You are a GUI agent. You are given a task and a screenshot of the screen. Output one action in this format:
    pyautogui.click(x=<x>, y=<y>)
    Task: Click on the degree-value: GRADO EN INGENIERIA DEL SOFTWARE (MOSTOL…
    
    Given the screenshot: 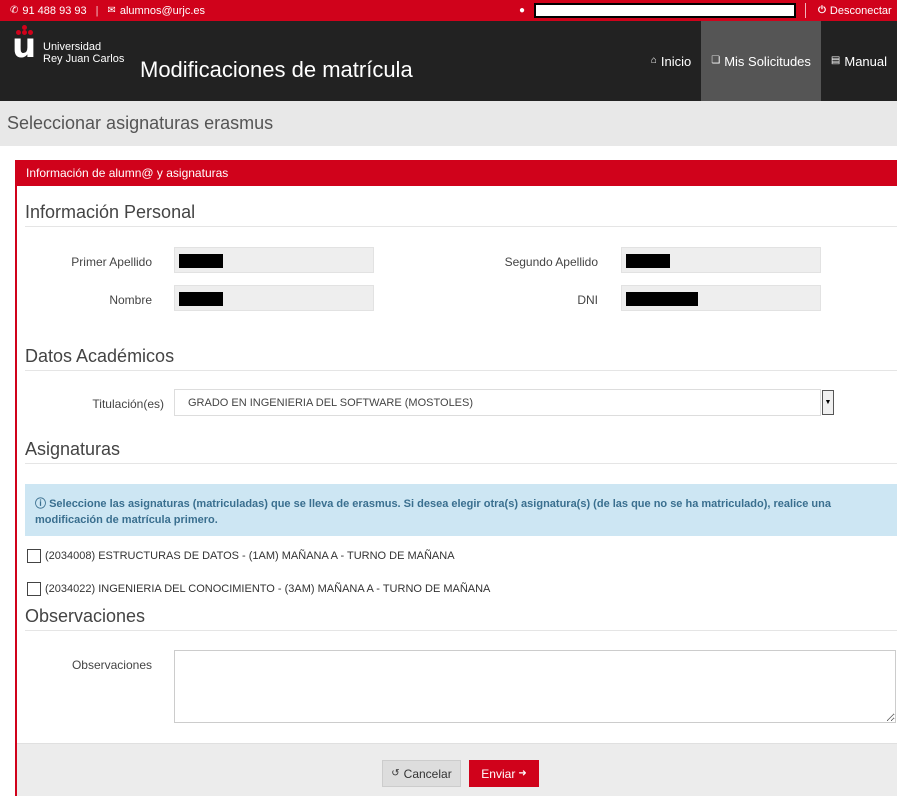 What is the action you would take?
    pyautogui.click(x=331, y=402)
    